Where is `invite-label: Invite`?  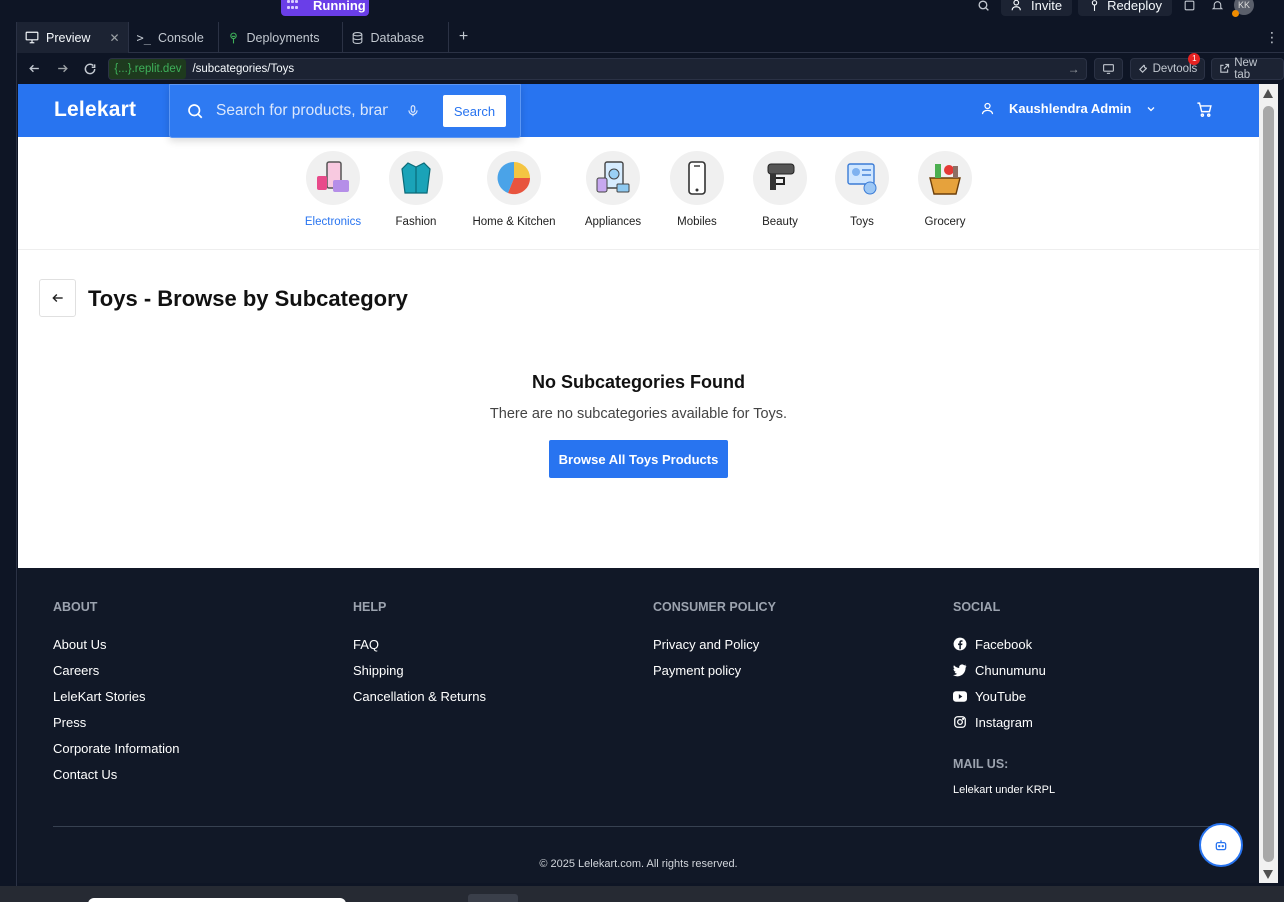 invite-label: Invite is located at coordinates (1046, 6).